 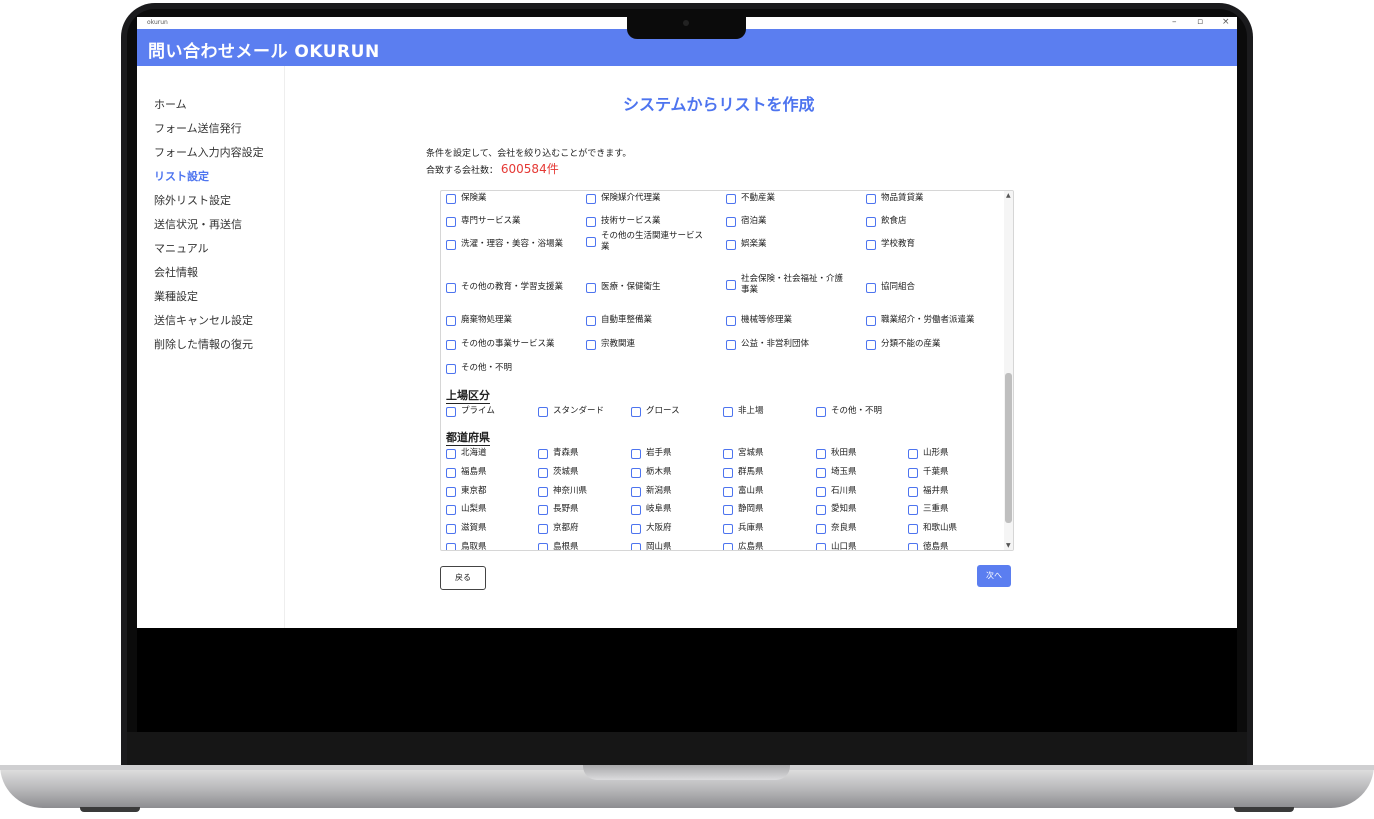 I want to click on filter-checkbox: 岡山県, so click(x=651, y=546).